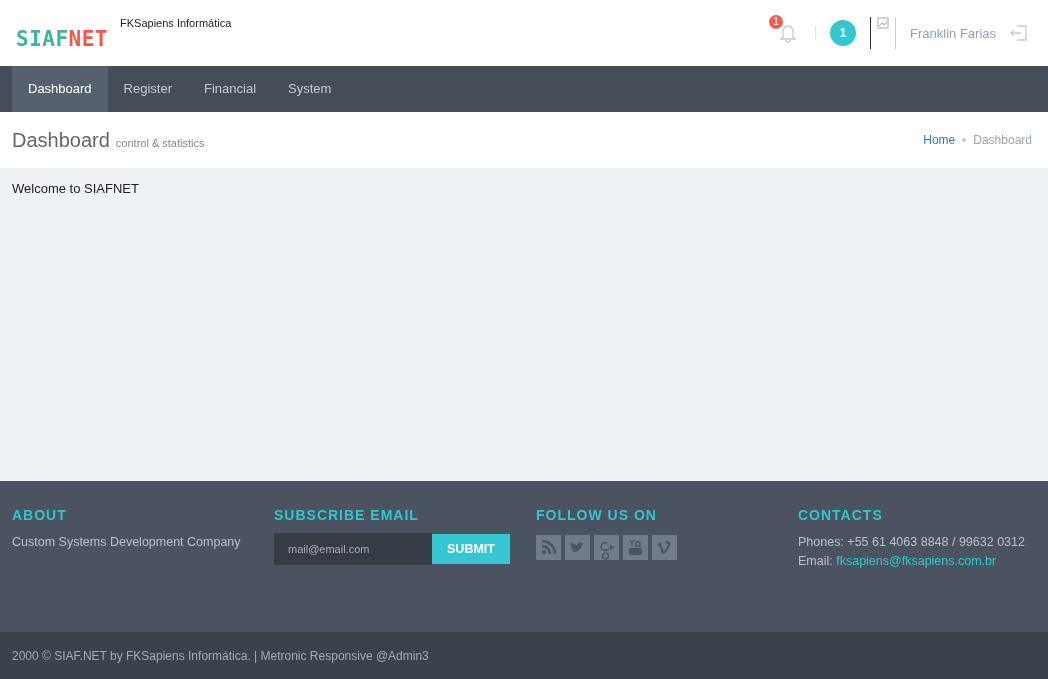  I want to click on rss-icon, so click(548, 547).